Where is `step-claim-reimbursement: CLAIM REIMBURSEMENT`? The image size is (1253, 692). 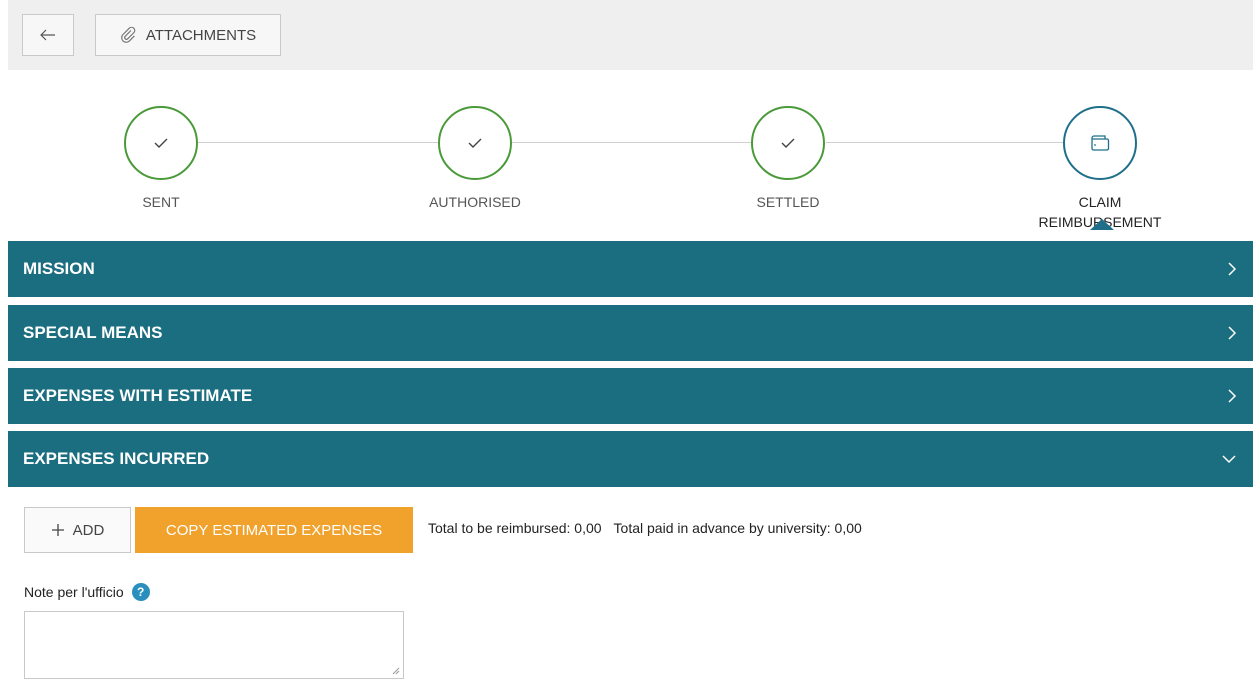
step-claim-reimbursement: CLAIM REIMBURSEMENT is located at coordinates (1100, 169).